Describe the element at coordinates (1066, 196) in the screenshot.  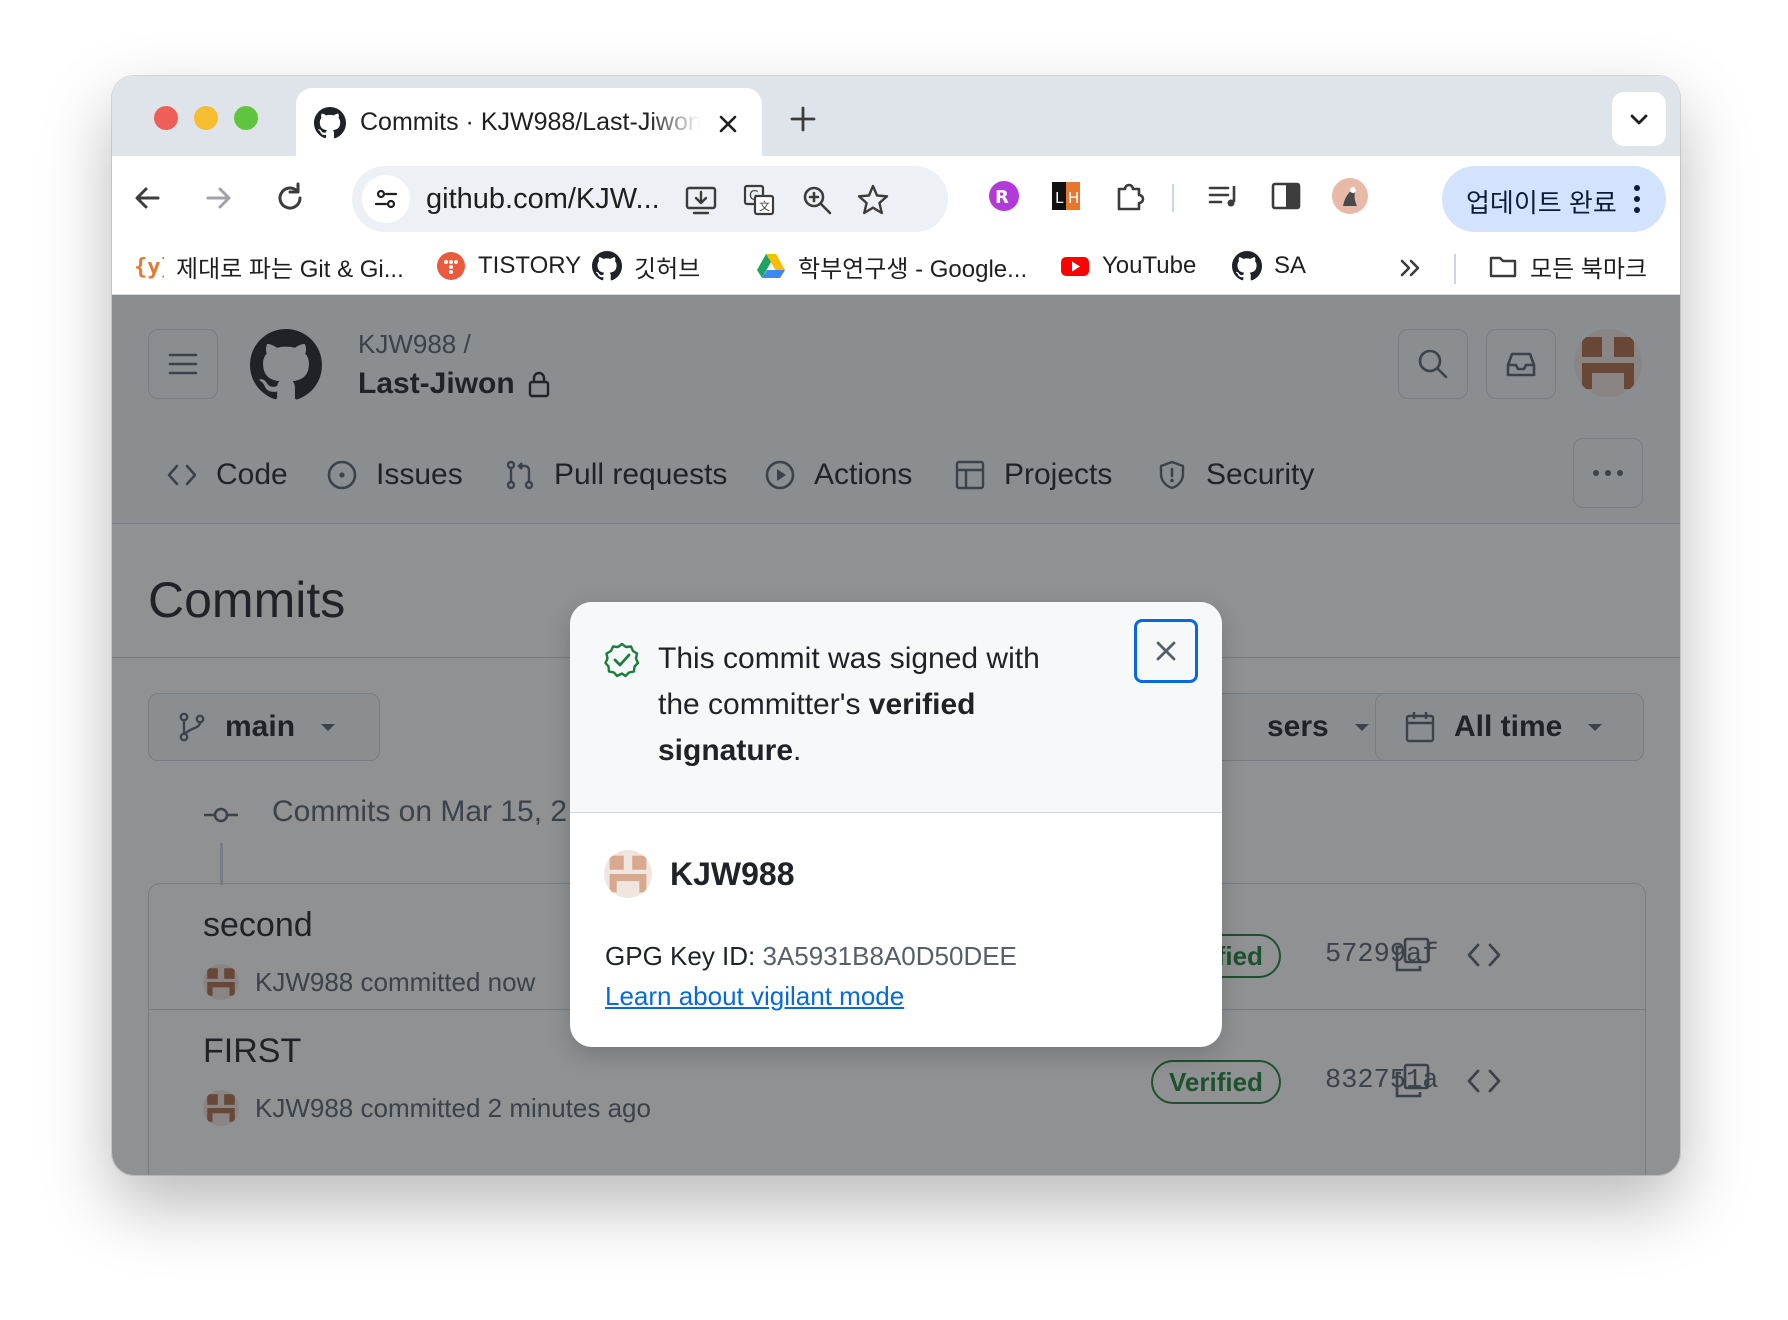
I see `extension-lh-icon: LH` at that location.